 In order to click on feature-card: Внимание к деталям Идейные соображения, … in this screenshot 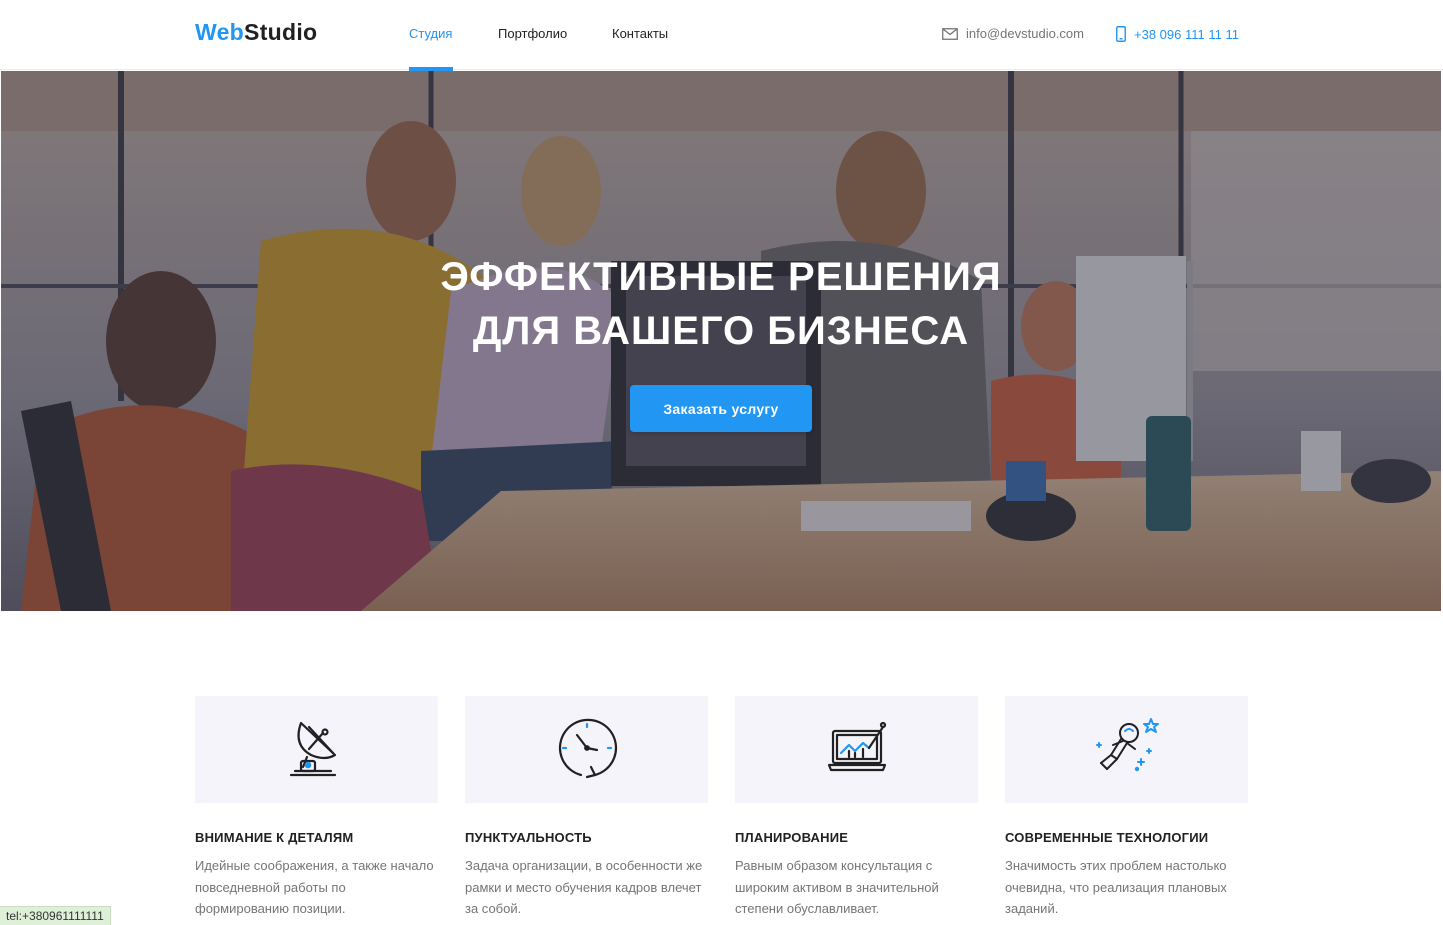, I will do `click(316, 808)`.